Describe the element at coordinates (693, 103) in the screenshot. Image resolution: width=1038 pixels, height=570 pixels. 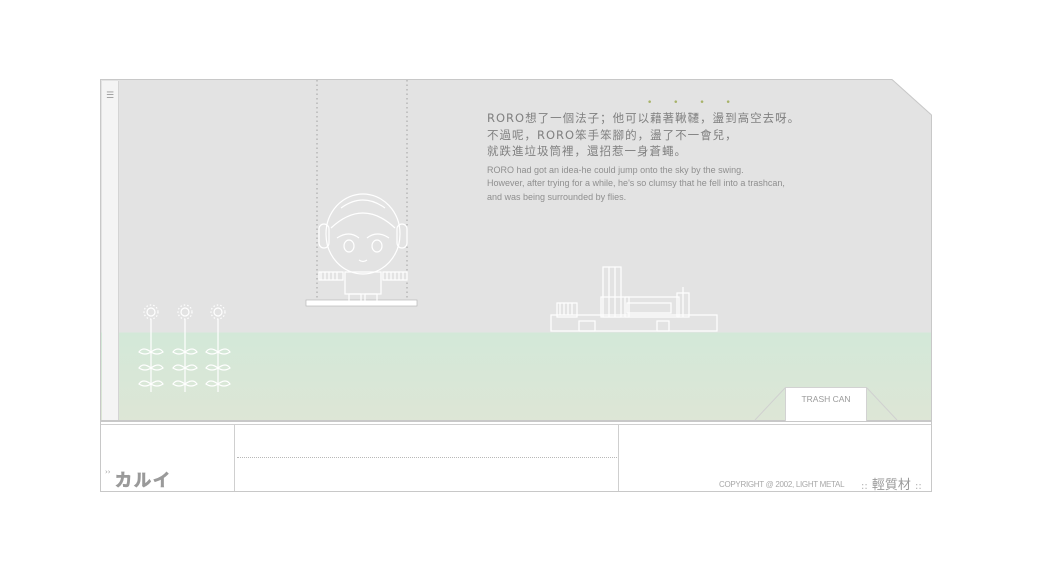
I see `decorative-dots: • • • •` at that location.